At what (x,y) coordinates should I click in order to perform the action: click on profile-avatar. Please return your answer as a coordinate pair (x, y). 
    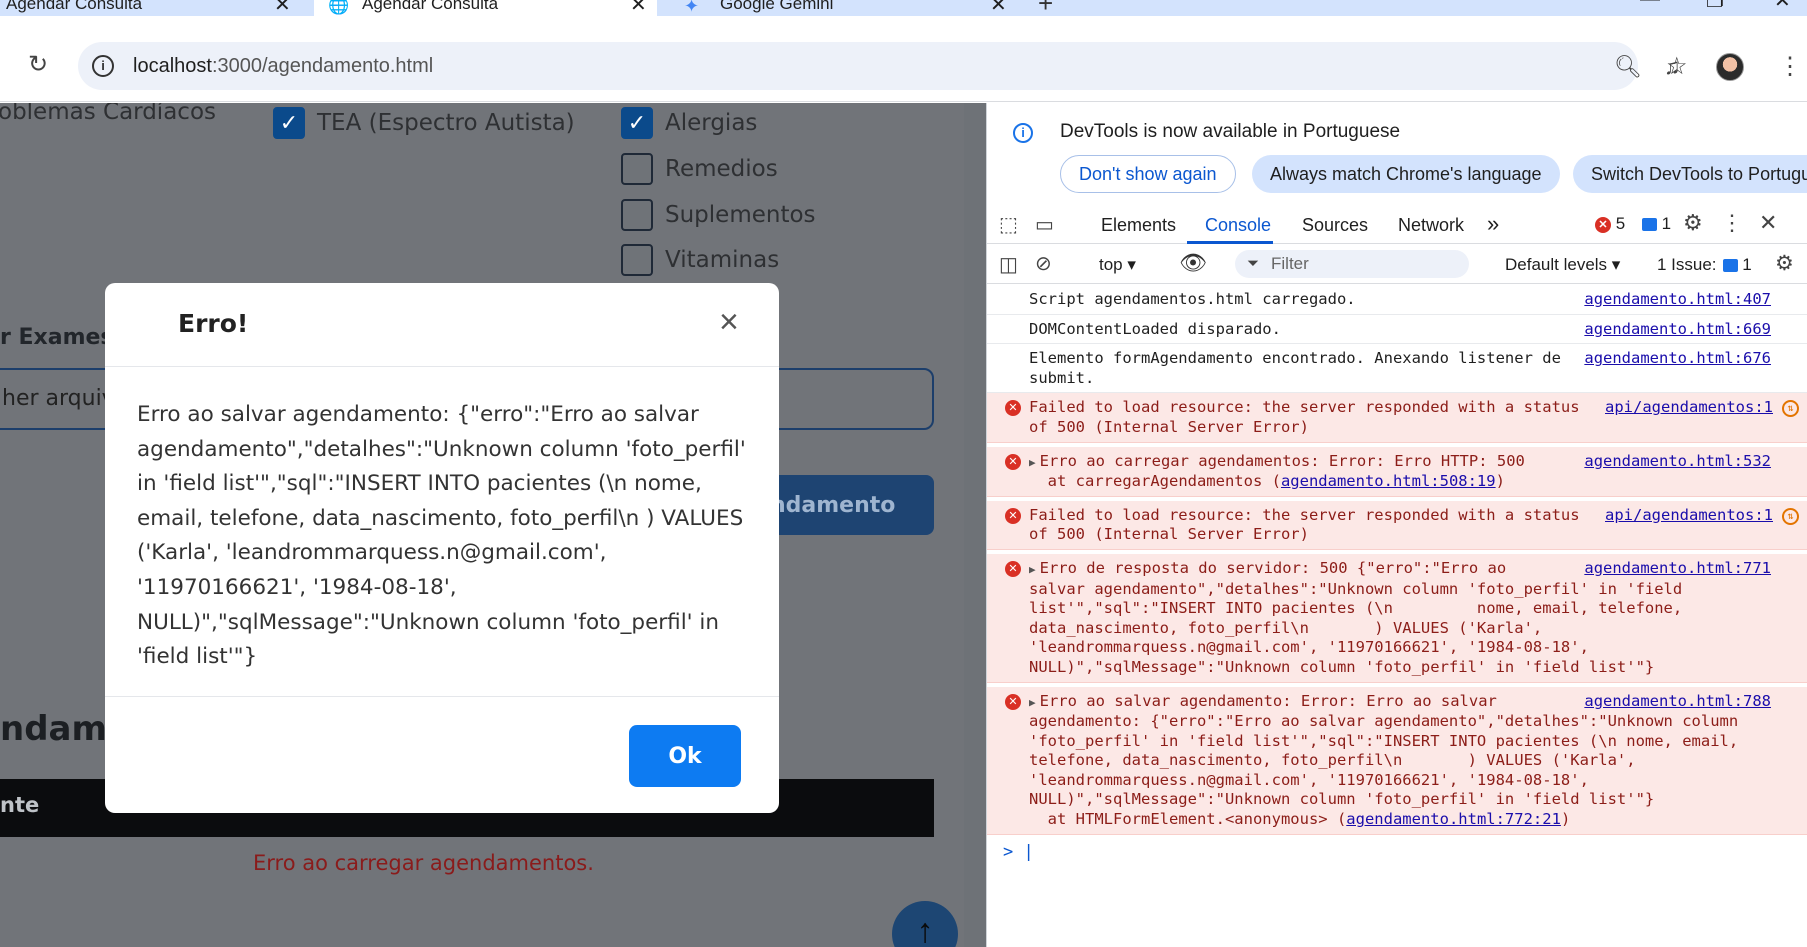
    Looking at the image, I should click on (1730, 67).